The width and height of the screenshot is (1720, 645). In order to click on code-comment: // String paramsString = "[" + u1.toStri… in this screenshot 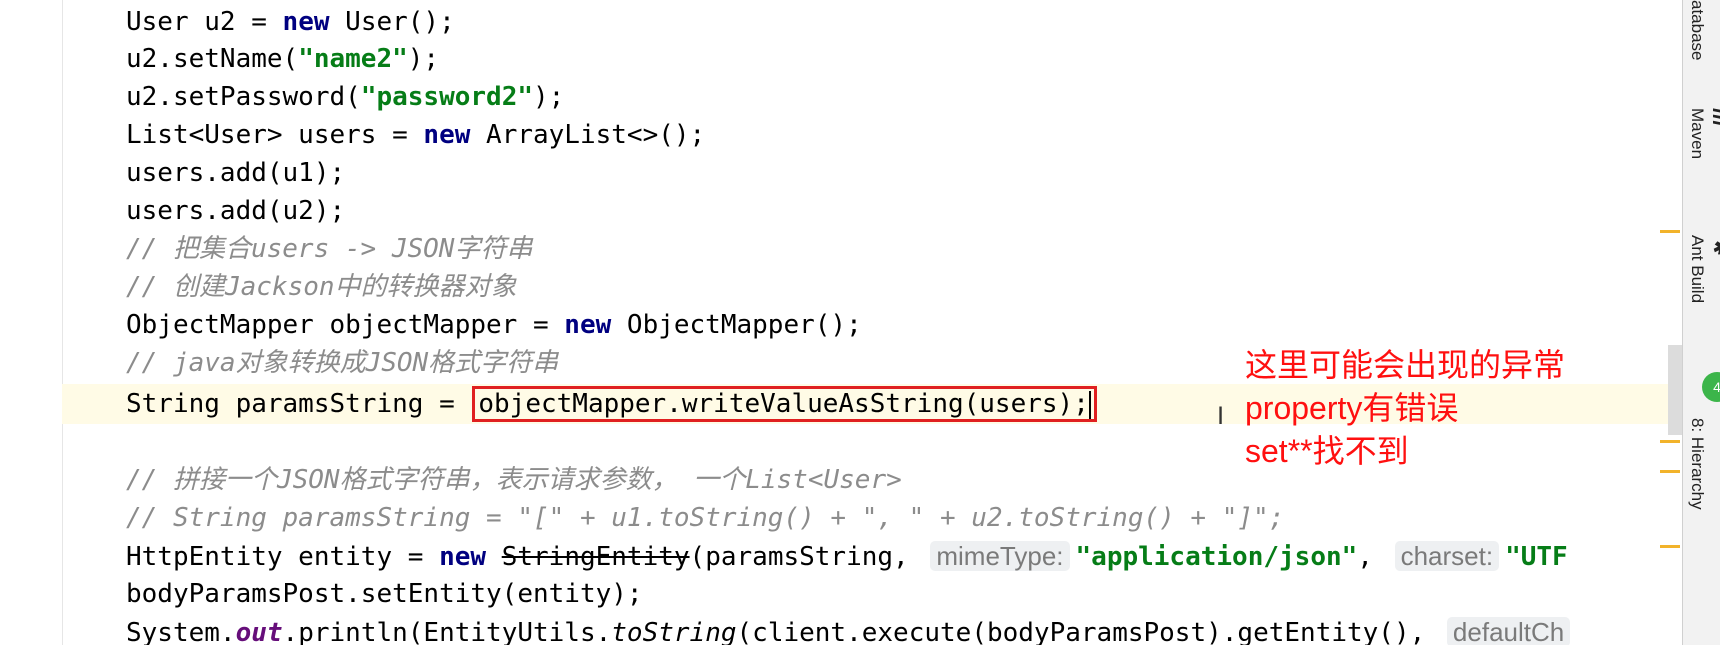, I will do `click(705, 518)`.